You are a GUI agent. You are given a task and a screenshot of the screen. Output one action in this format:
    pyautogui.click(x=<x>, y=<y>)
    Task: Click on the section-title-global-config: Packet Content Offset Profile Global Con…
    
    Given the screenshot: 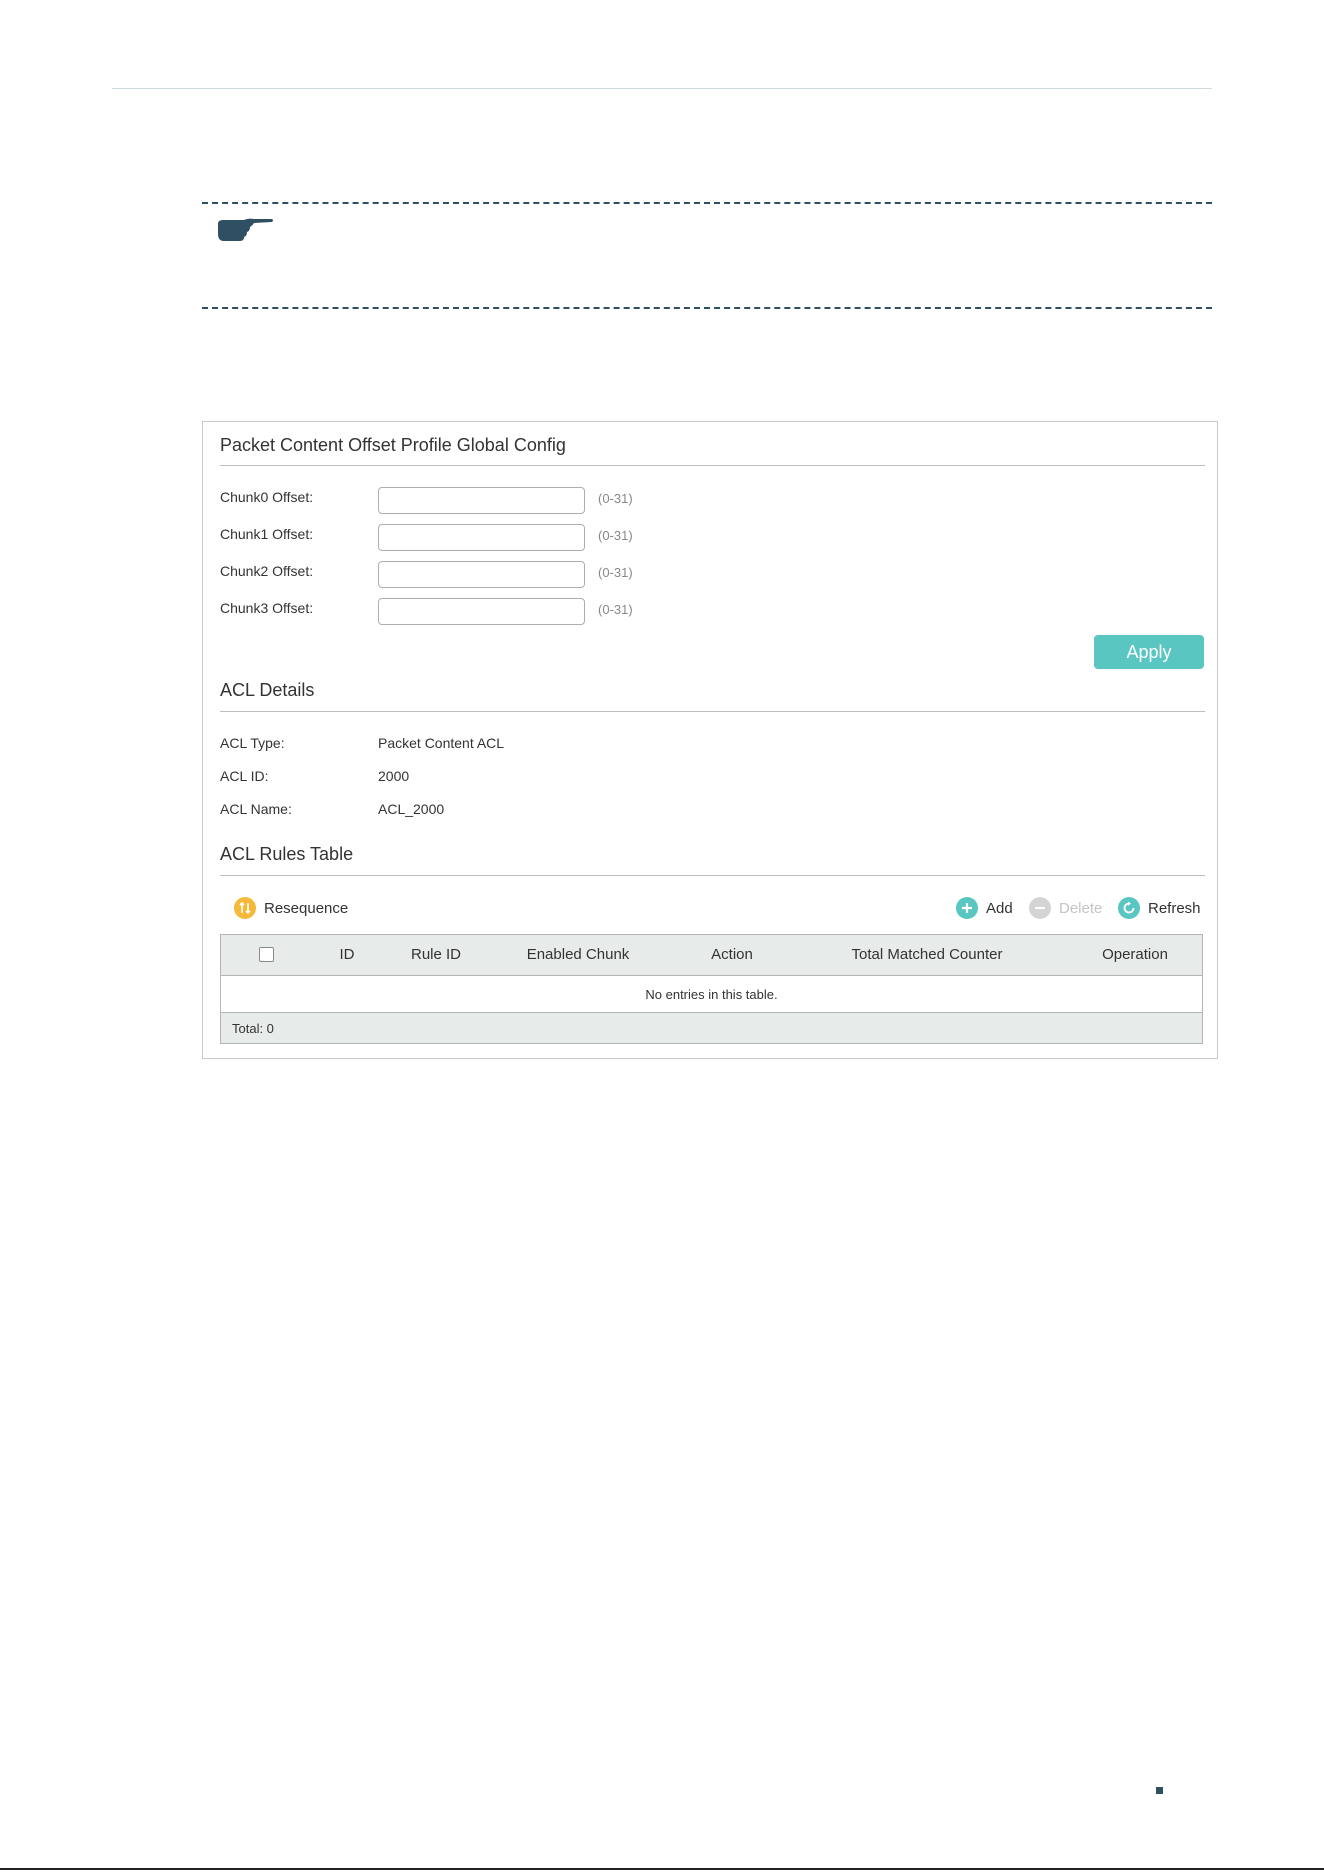 What is the action you would take?
    pyautogui.click(x=393, y=445)
    